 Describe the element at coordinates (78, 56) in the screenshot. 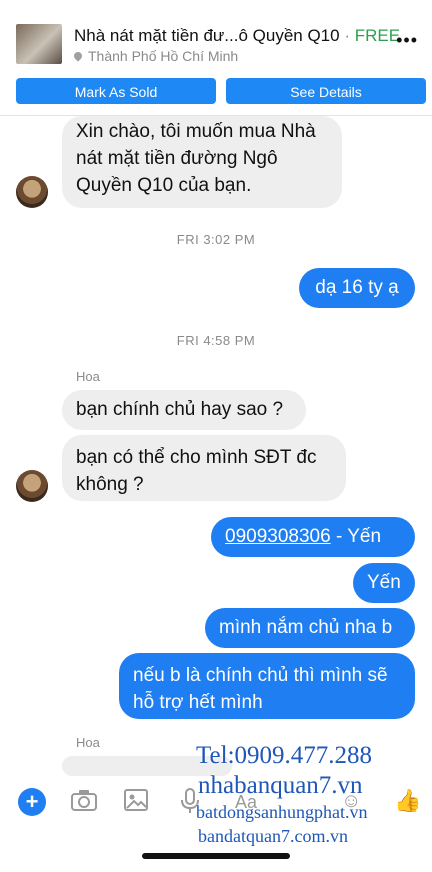

I see `pin-icon` at that location.